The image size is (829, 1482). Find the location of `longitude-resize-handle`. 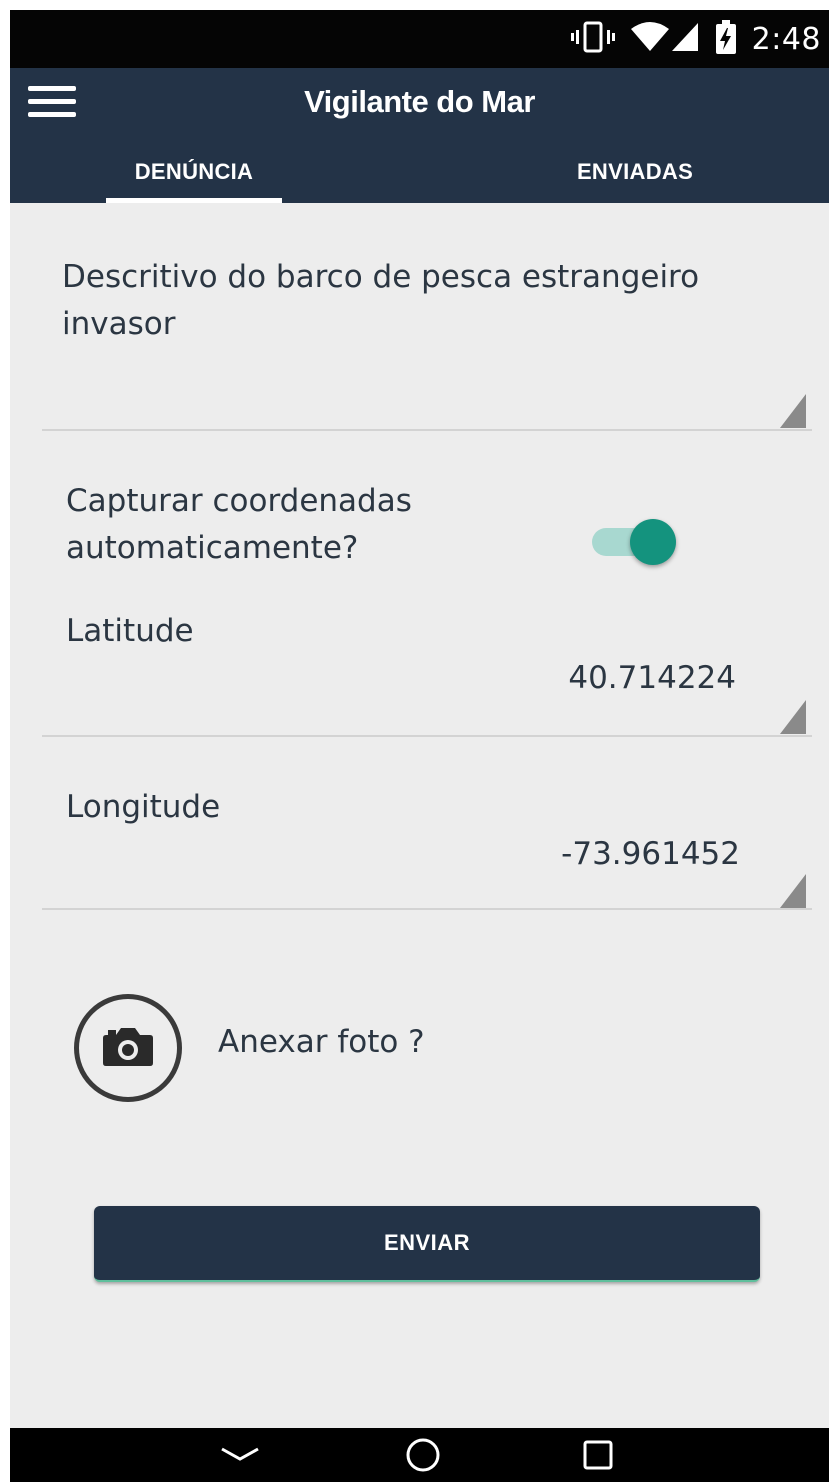

longitude-resize-handle is located at coordinates (793, 891).